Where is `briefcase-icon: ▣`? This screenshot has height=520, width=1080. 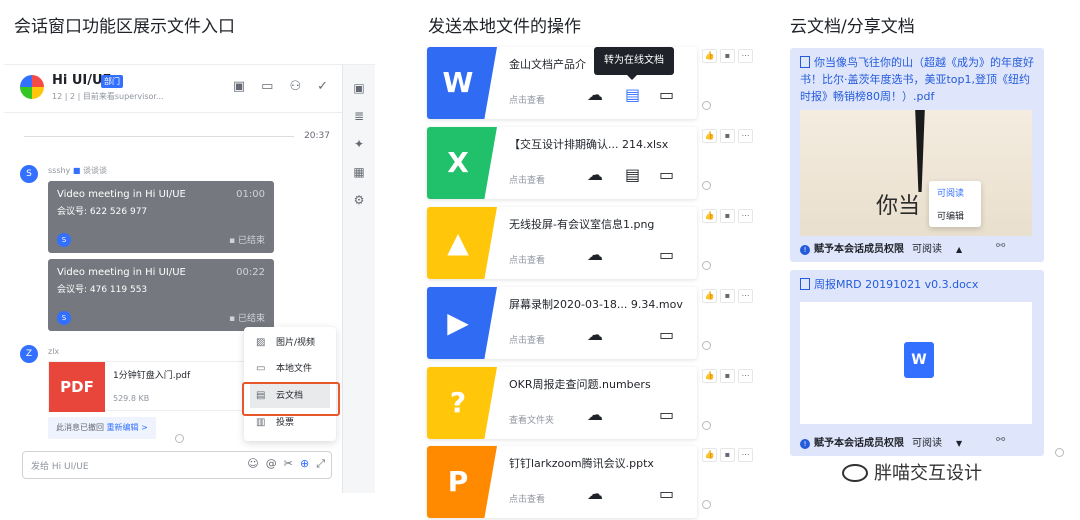
briefcase-icon: ▣ is located at coordinates (359, 88).